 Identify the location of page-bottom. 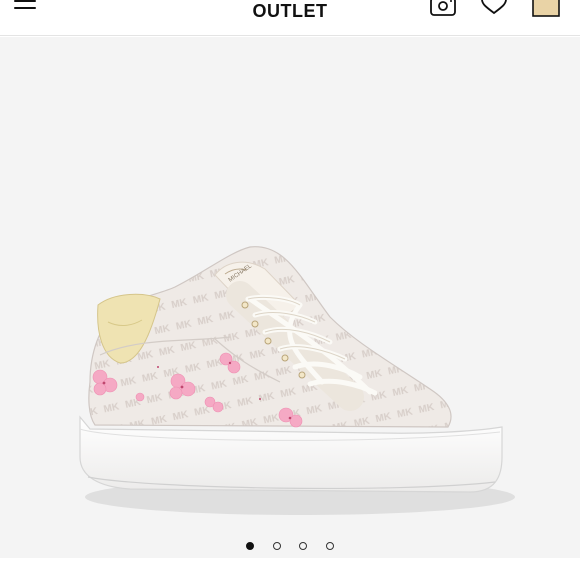
(290, 569).